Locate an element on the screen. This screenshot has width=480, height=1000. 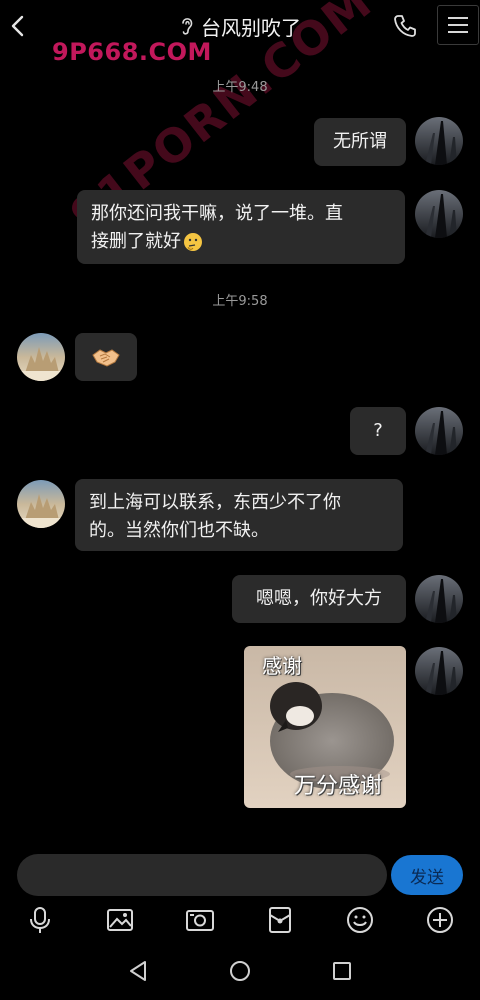
message-input is located at coordinates (202, 875).